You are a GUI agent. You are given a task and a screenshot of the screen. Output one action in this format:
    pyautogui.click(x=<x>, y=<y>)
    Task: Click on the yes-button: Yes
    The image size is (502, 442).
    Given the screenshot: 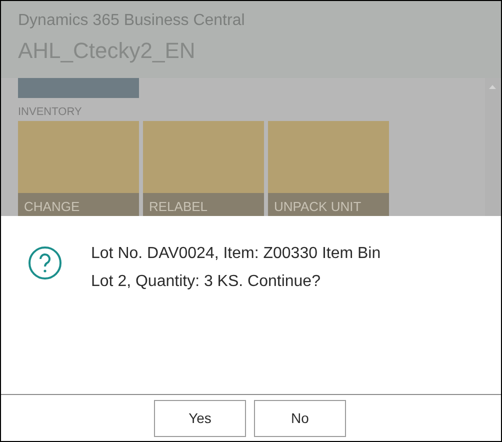 What is the action you would take?
    pyautogui.click(x=200, y=418)
    